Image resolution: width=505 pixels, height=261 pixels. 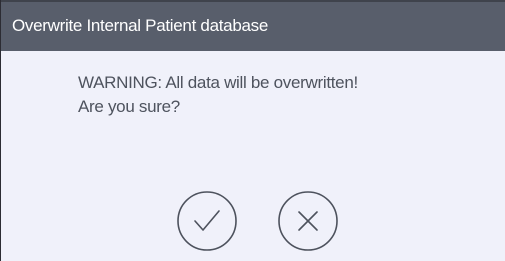 I want to click on cancel-button, so click(x=308, y=221).